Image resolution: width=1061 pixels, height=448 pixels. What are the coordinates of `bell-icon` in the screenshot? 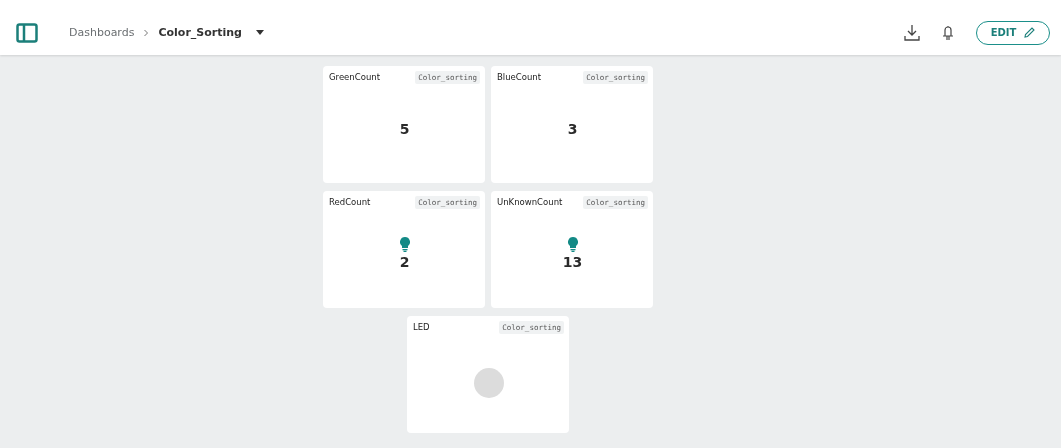 It's located at (948, 32).